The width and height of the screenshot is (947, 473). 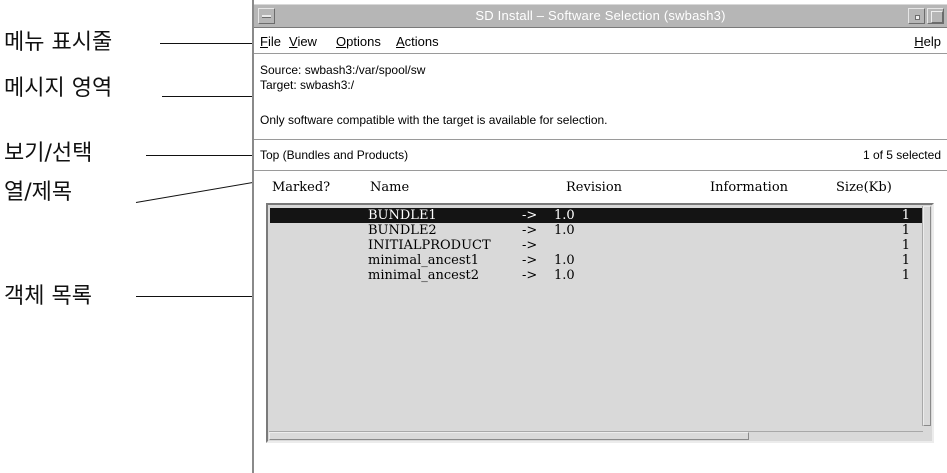 I want to click on menu-actions: Actions, so click(x=417, y=41).